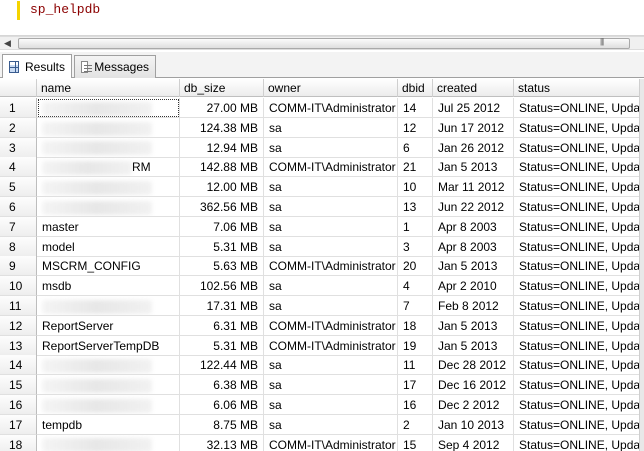 Image resolution: width=644 pixels, height=451 pixels. What do you see at coordinates (18, 325) in the screenshot?
I see `row-number: 12` at bounding box center [18, 325].